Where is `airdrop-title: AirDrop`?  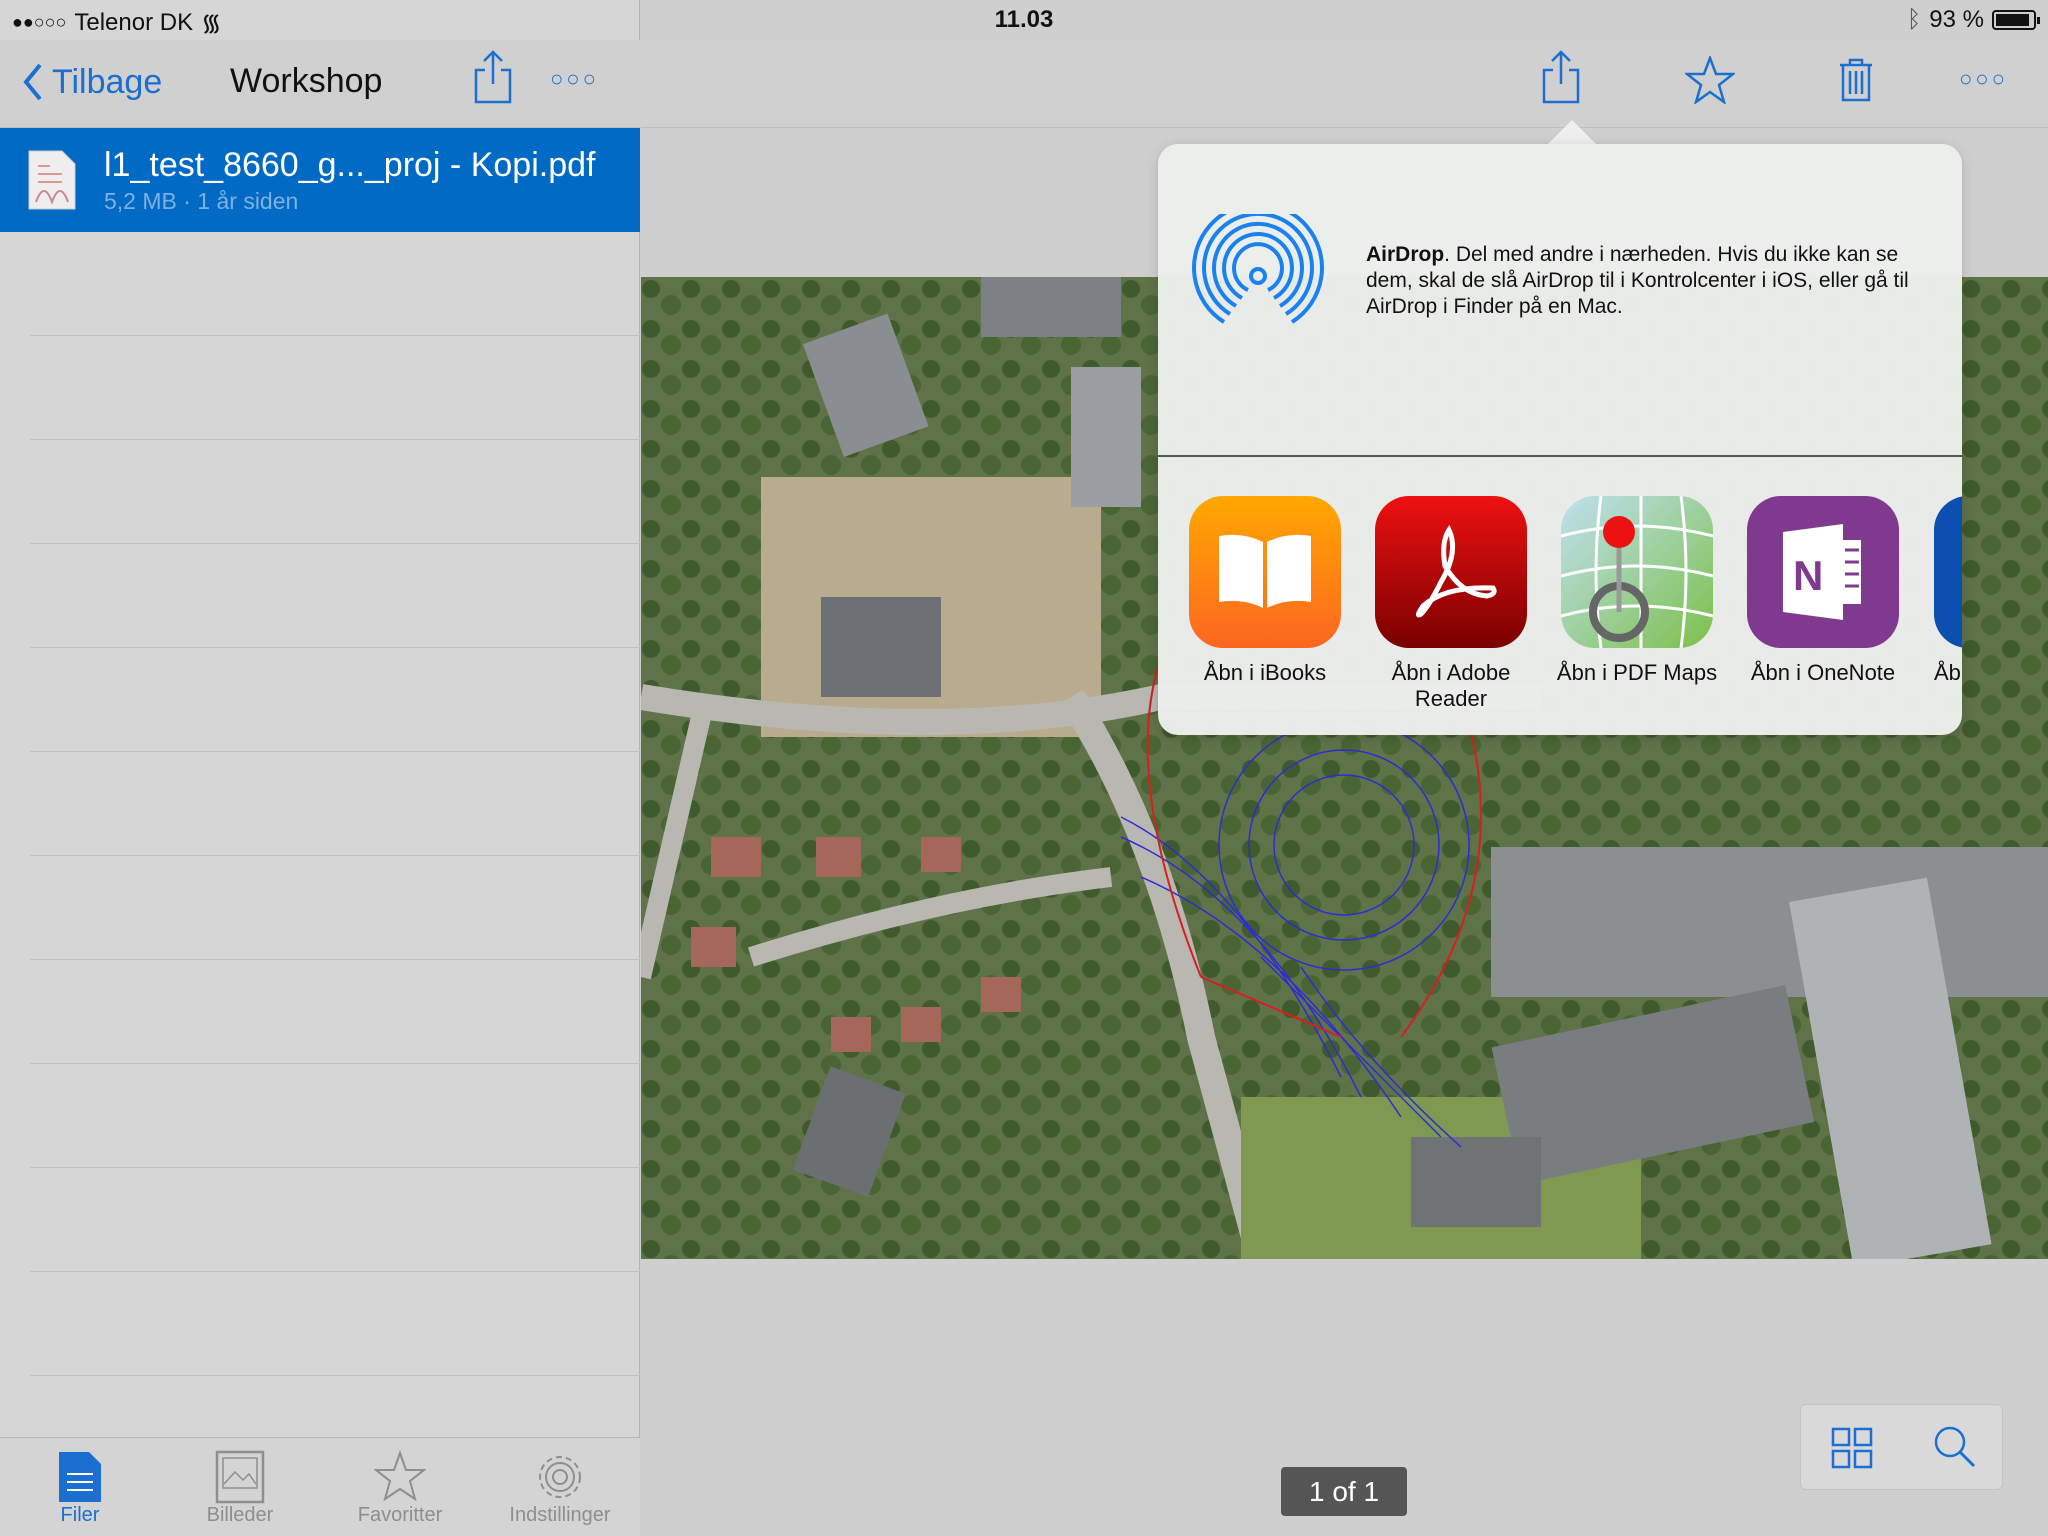 airdrop-title: AirDrop is located at coordinates (1405, 254).